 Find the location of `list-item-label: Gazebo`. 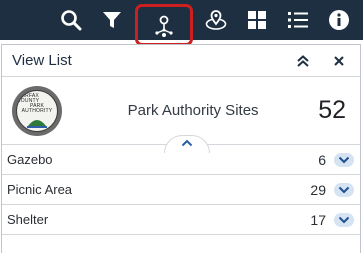

list-item-label: Gazebo is located at coordinates (30, 159).